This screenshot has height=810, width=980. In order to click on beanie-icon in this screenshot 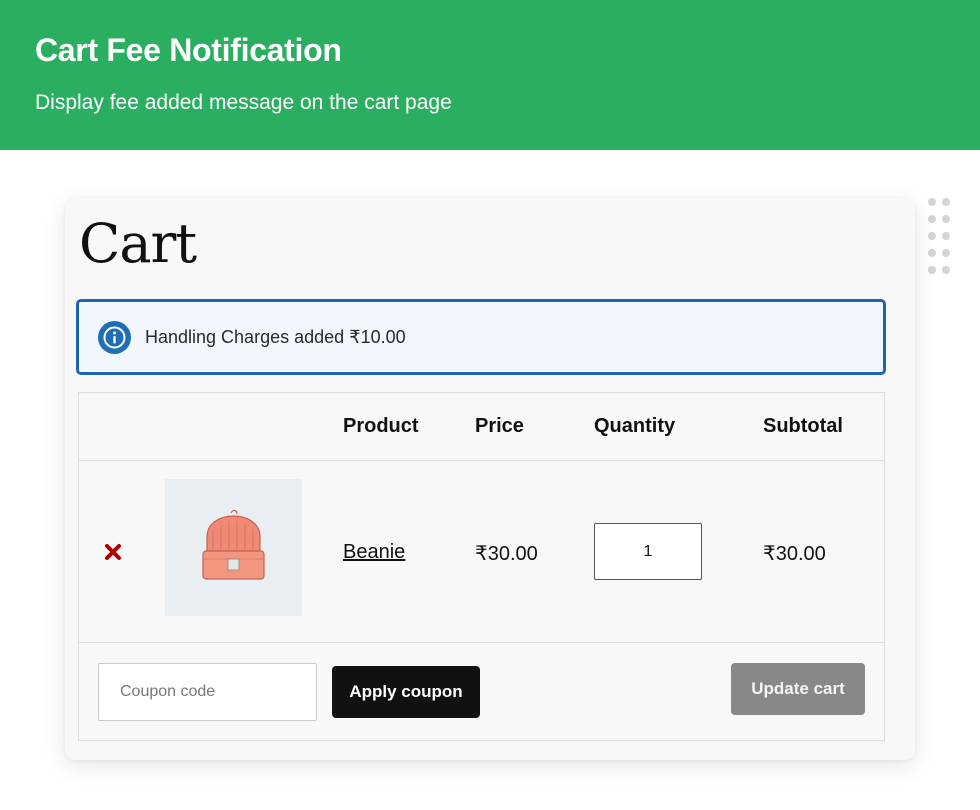, I will do `click(233, 544)`.